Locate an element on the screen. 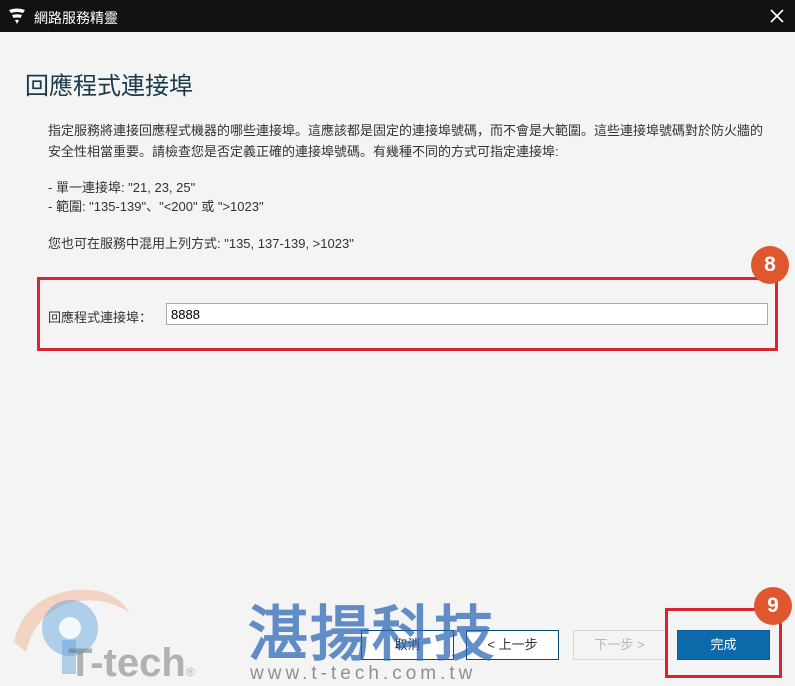 The width and height of the screenshot is (795, 686). example-single-port: - 單一連接埠: "21, 23, 25" is located at coordinates (122, 187).